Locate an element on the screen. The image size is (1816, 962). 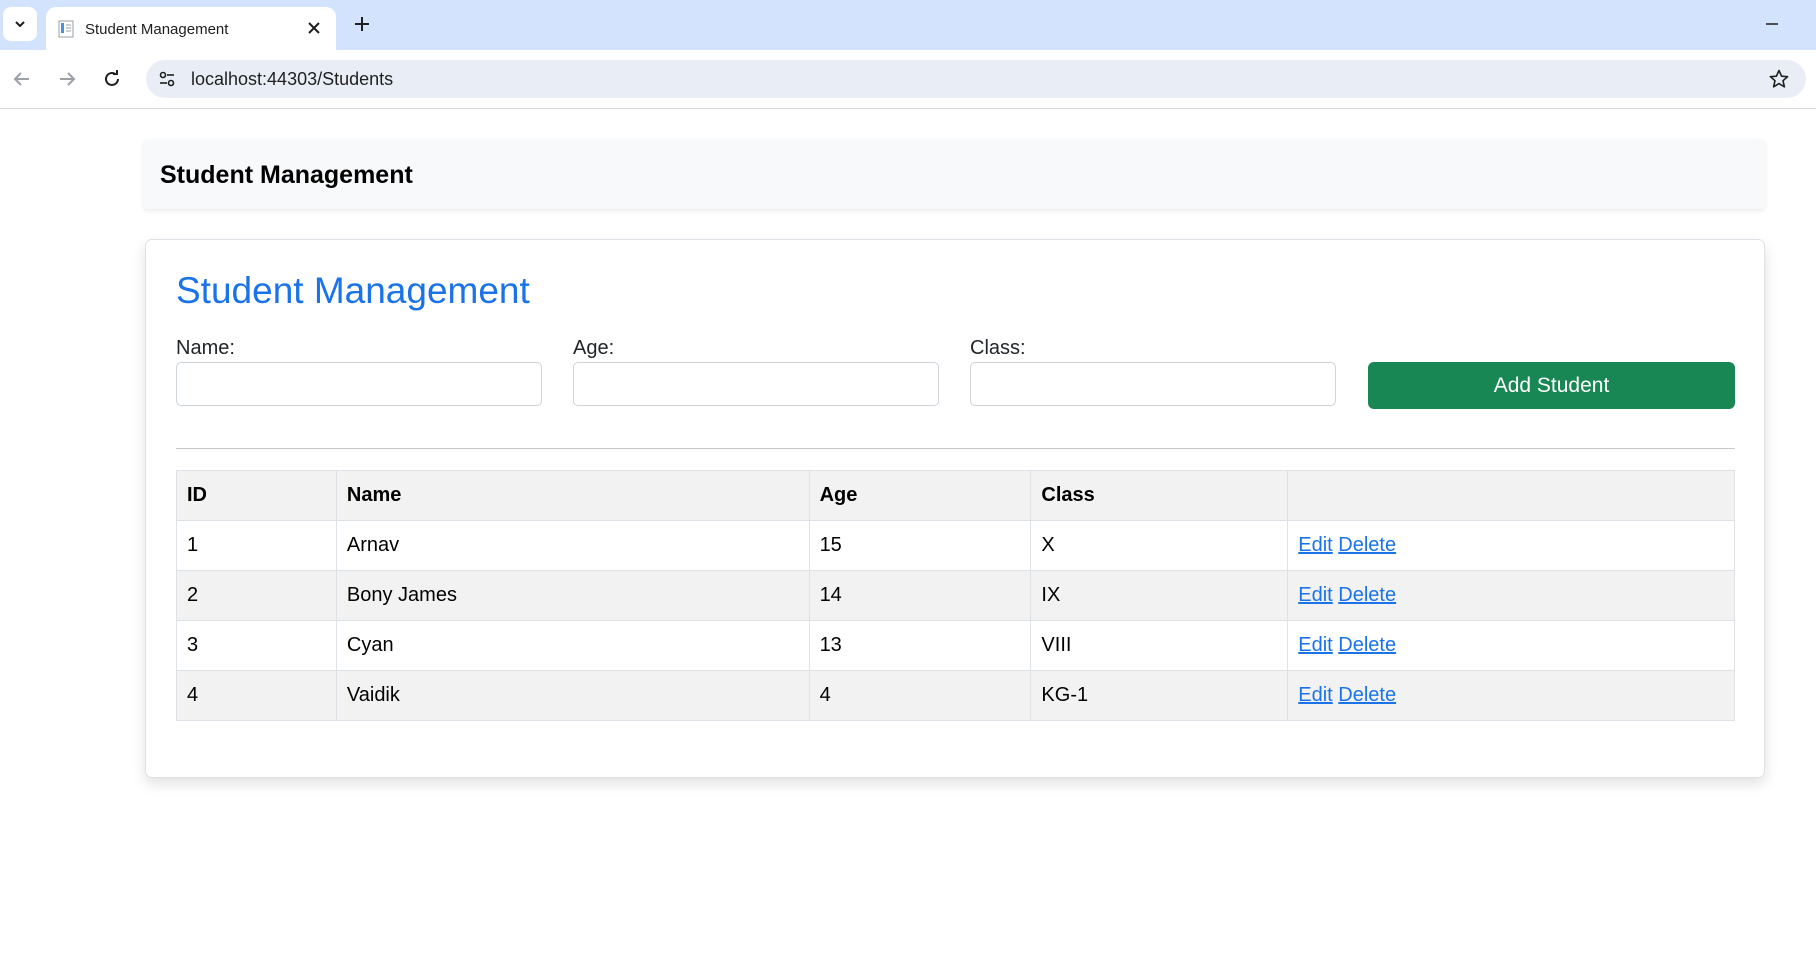
class-label: Class: is located at coordinates (998, 348).